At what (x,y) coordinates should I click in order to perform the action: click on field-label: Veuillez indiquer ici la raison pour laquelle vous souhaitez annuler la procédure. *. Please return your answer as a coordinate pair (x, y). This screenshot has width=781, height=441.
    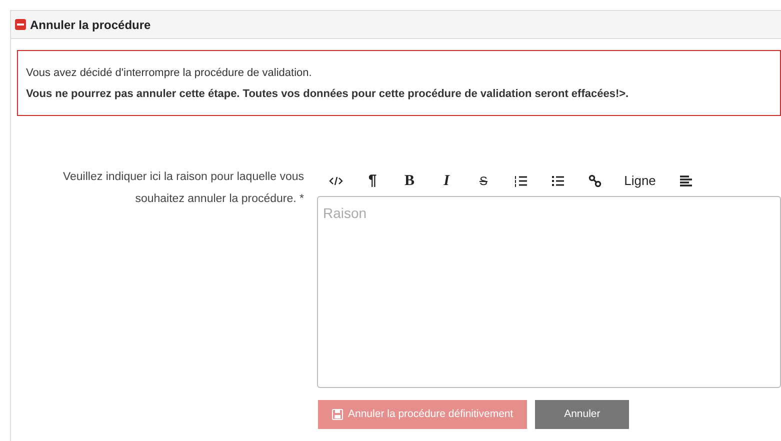
    Looking at the image, I should click on (183, 188).